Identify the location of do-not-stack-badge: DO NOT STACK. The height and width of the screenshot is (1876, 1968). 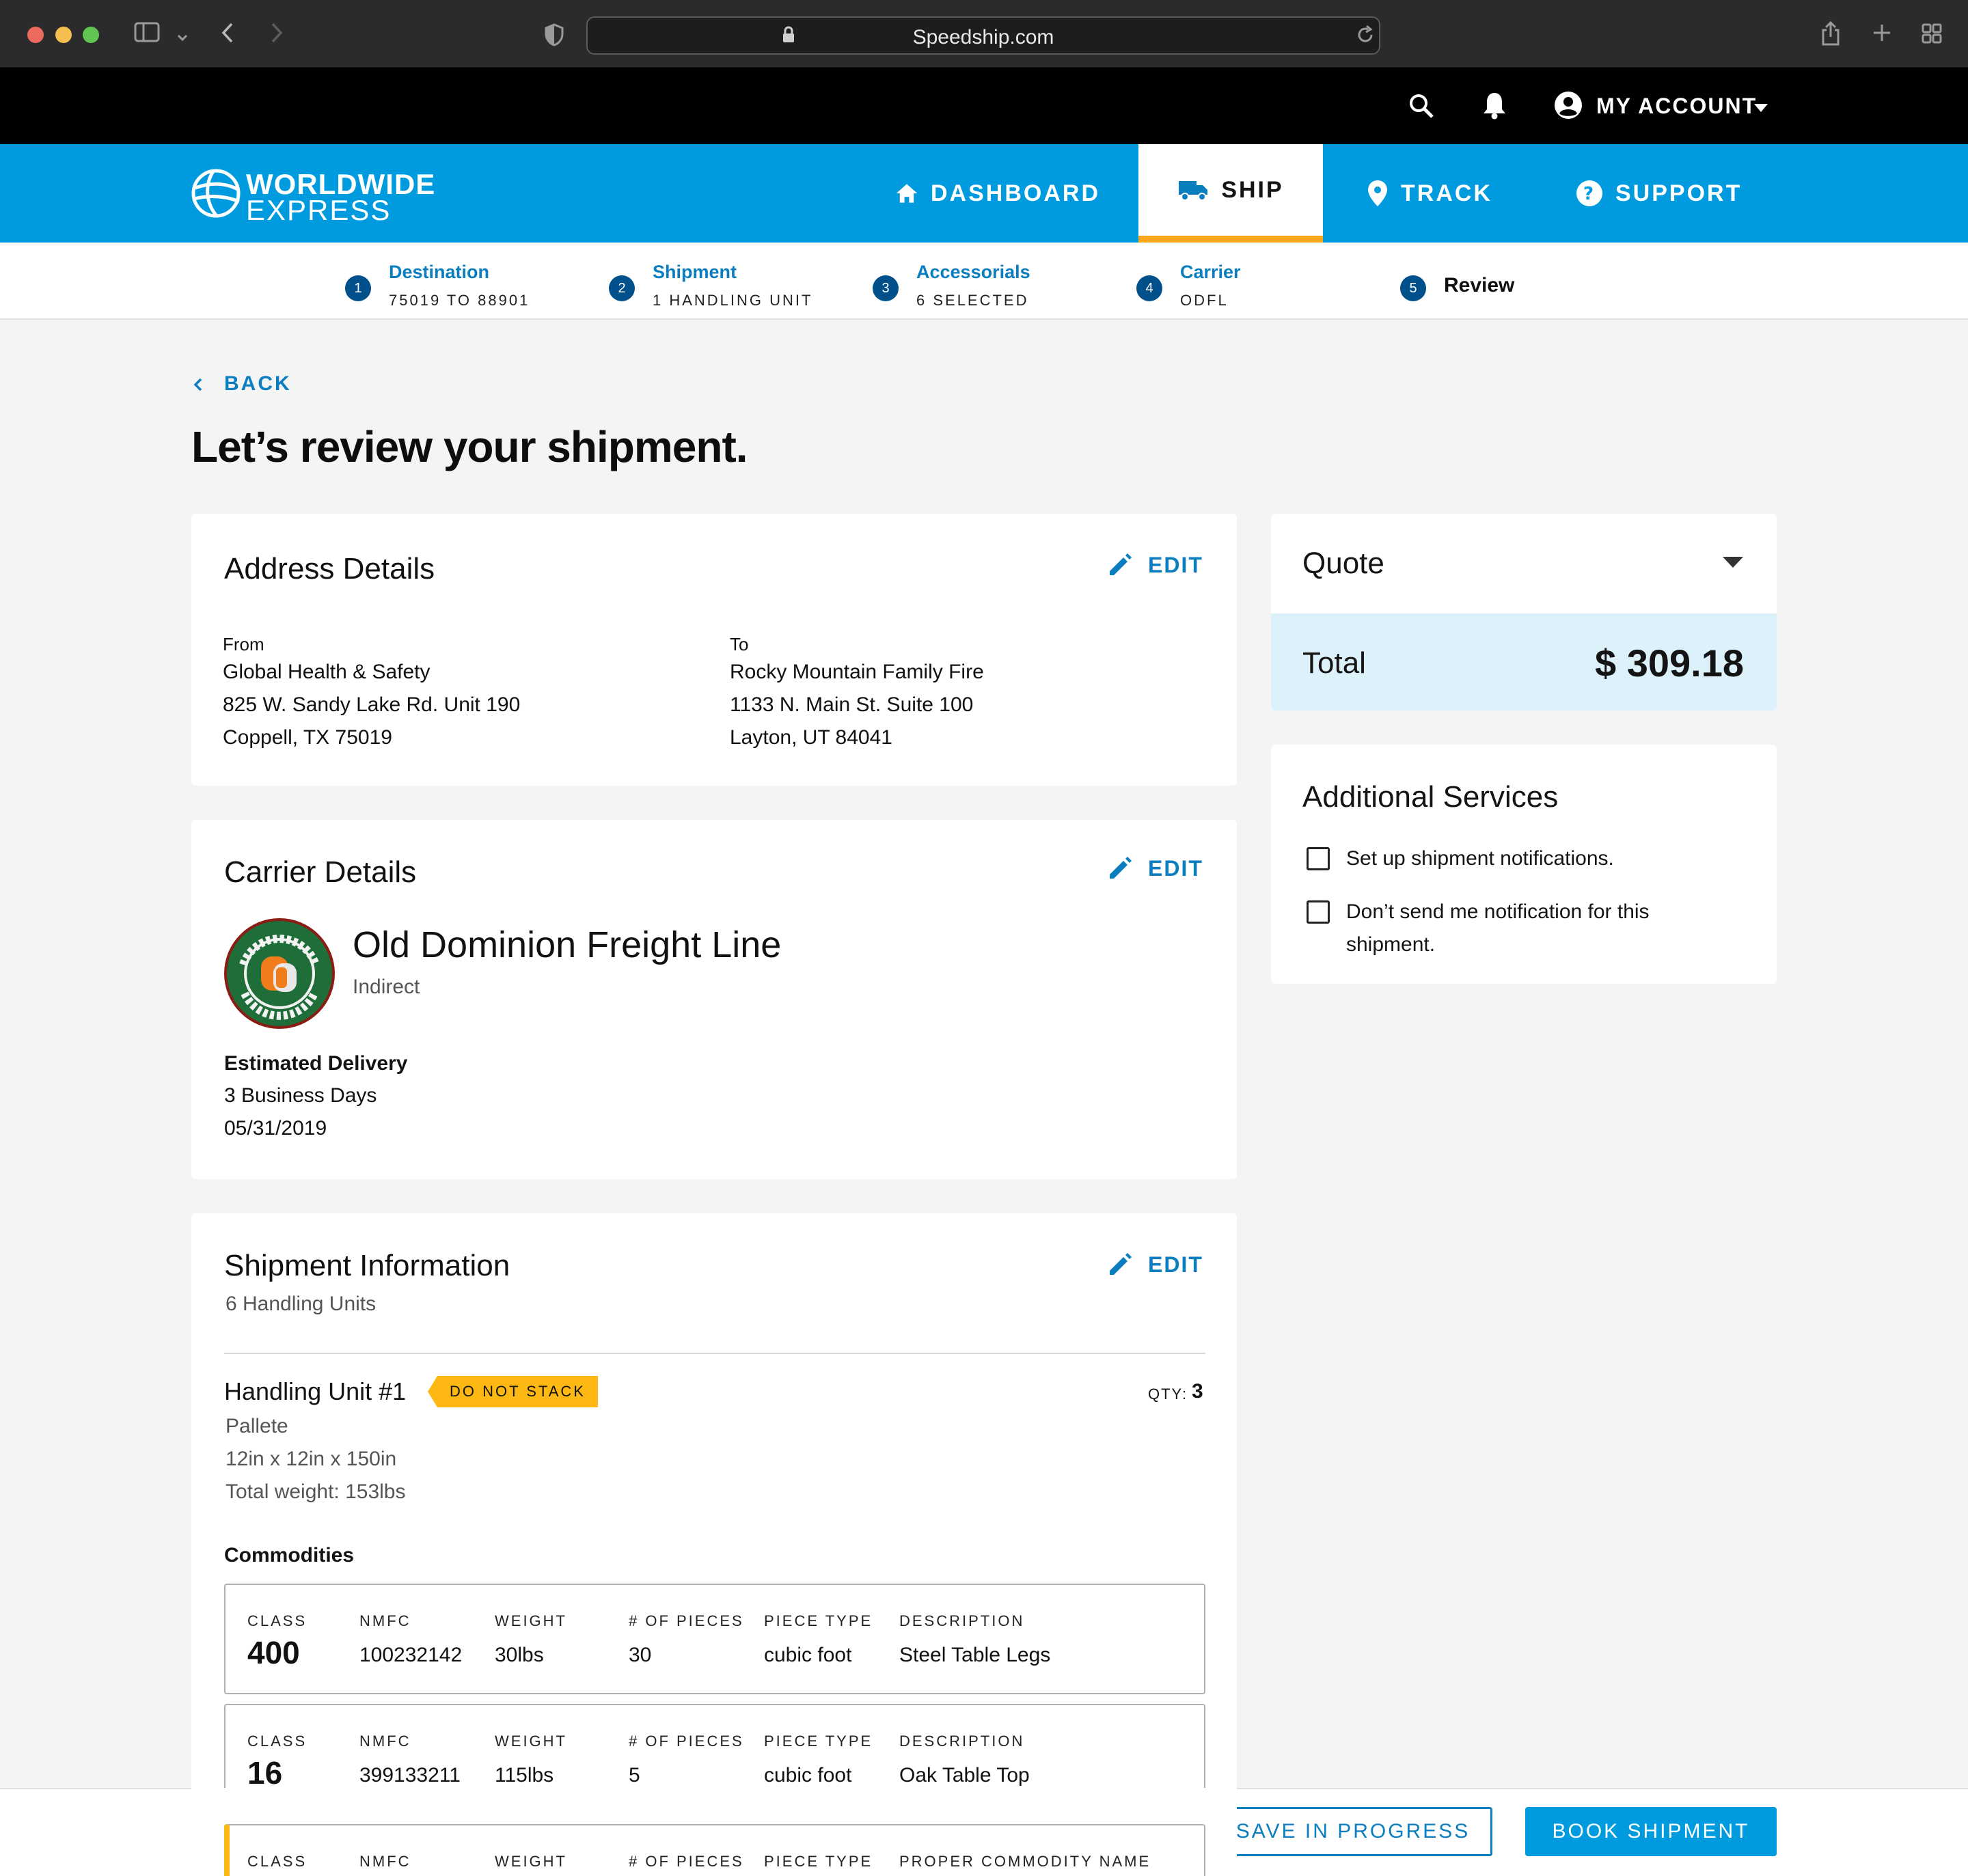
(513, 1391).